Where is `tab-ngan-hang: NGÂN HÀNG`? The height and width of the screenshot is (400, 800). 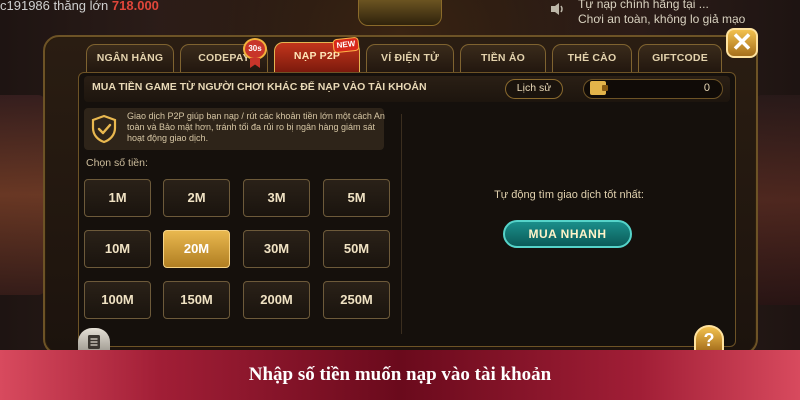 tab-ngan-hang: NGÂN HÀNG is located at coordinates (130, 58).